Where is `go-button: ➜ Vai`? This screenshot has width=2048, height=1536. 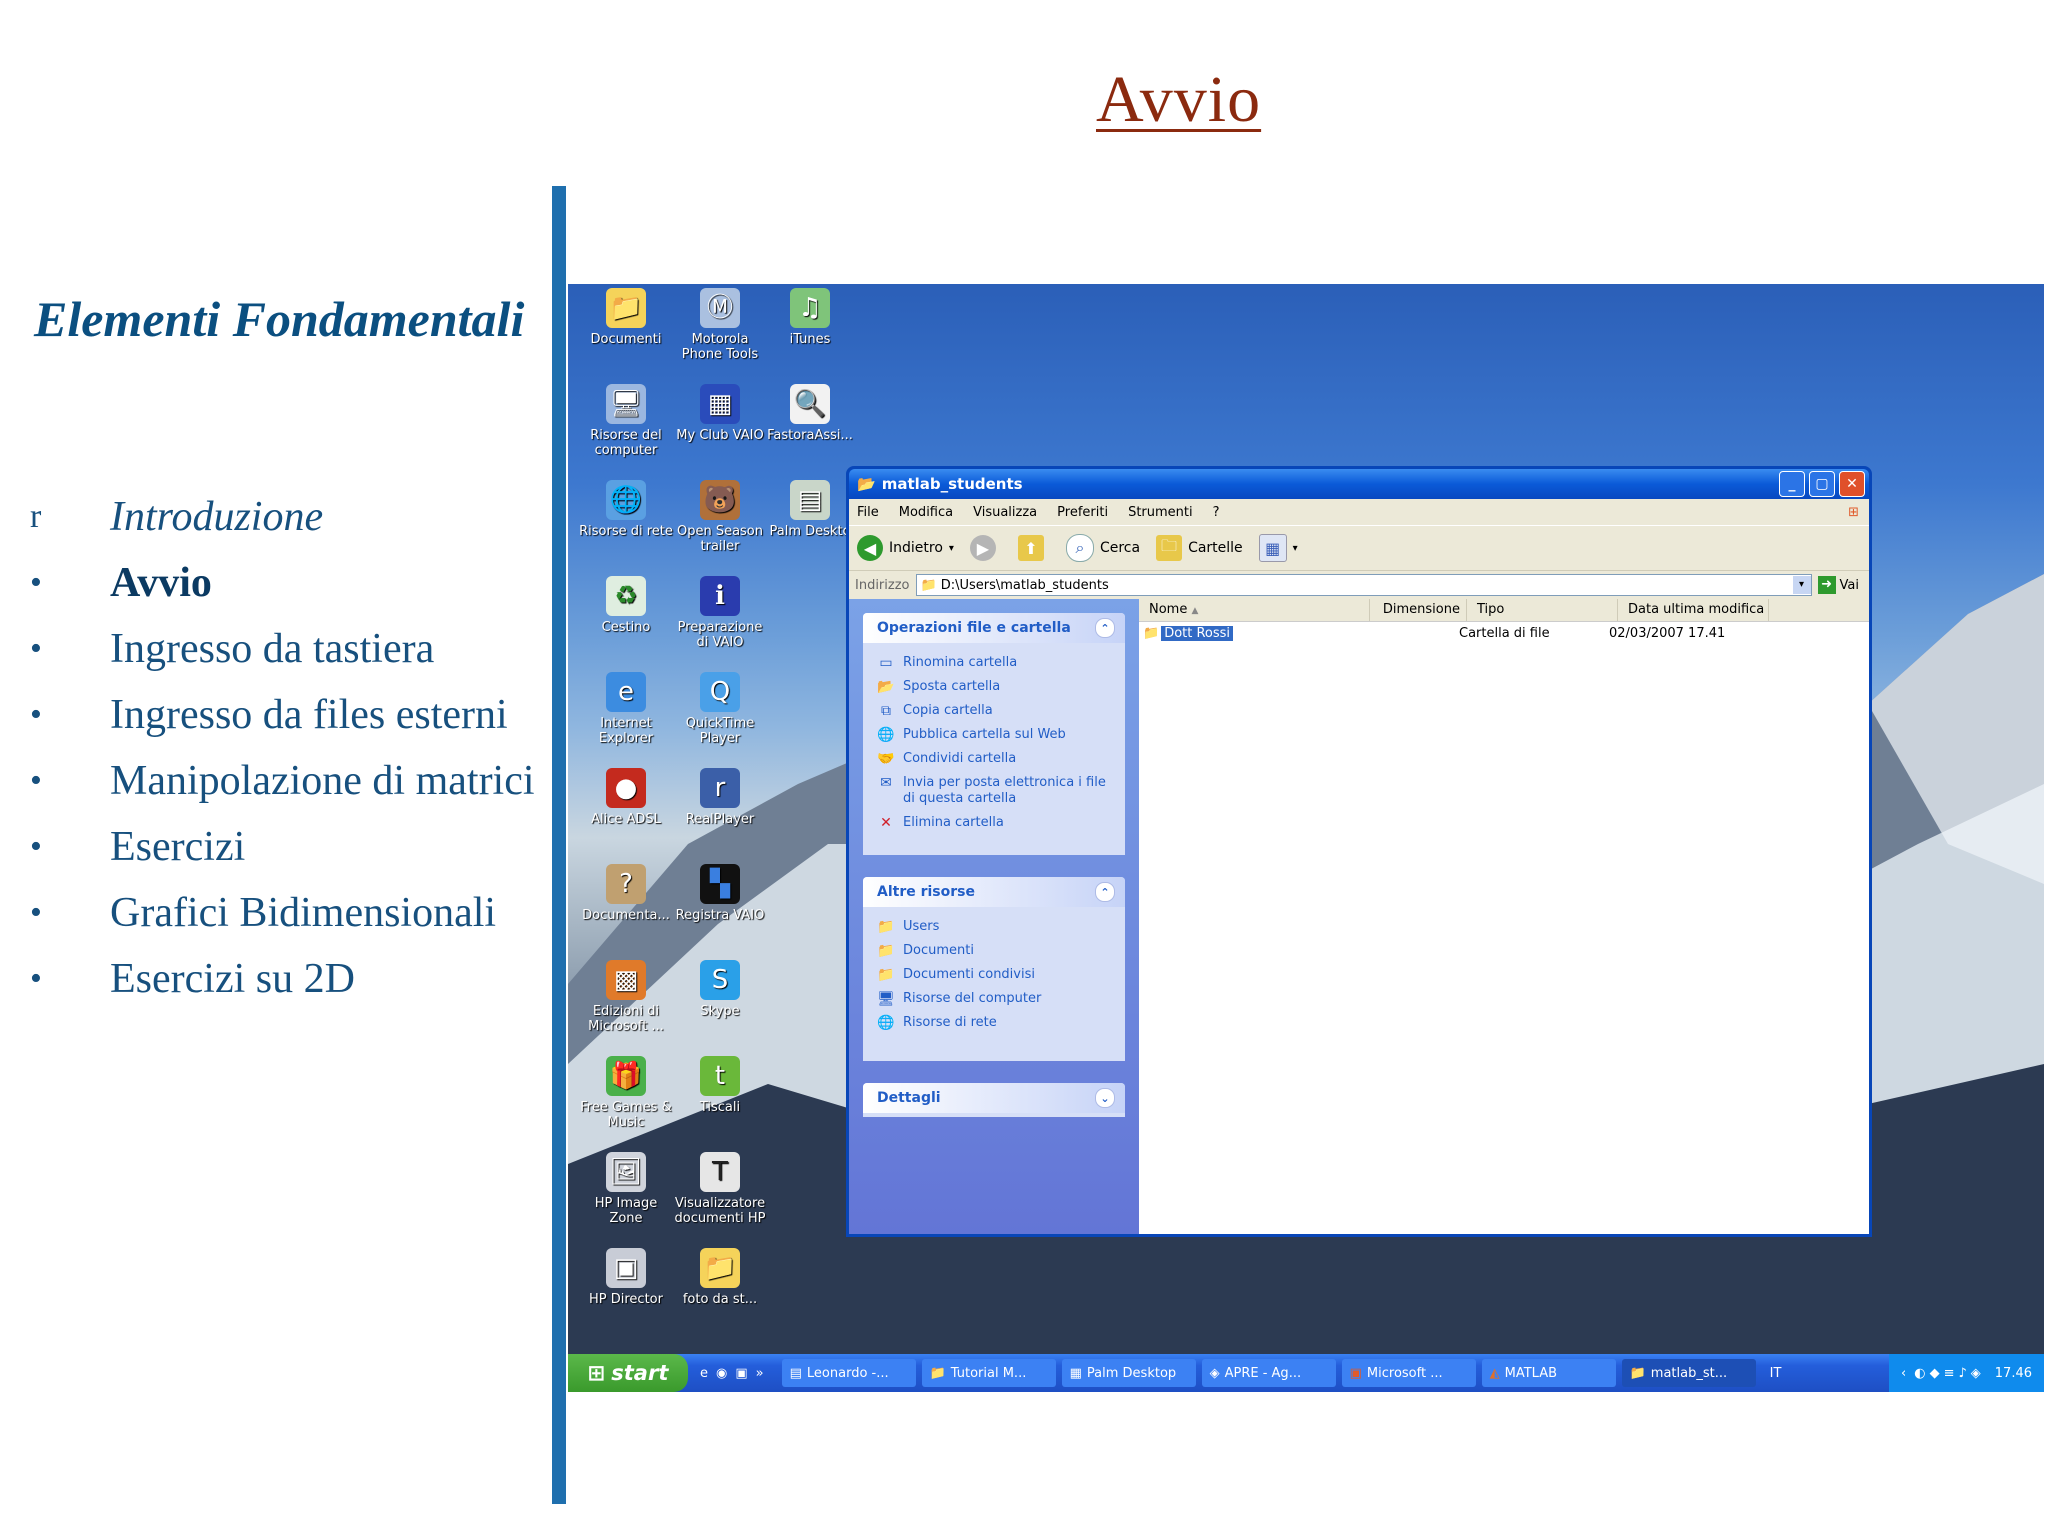 go-button: ➜ Vai is located at coordinates (1838, 585).